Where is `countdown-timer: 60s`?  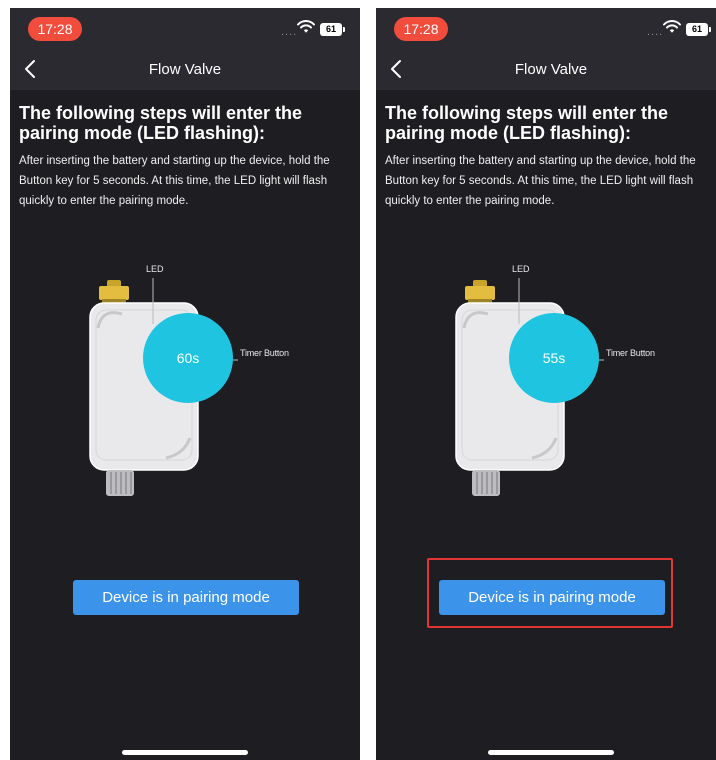
countdown-timer: 60s is located at coordinates (188, 358).